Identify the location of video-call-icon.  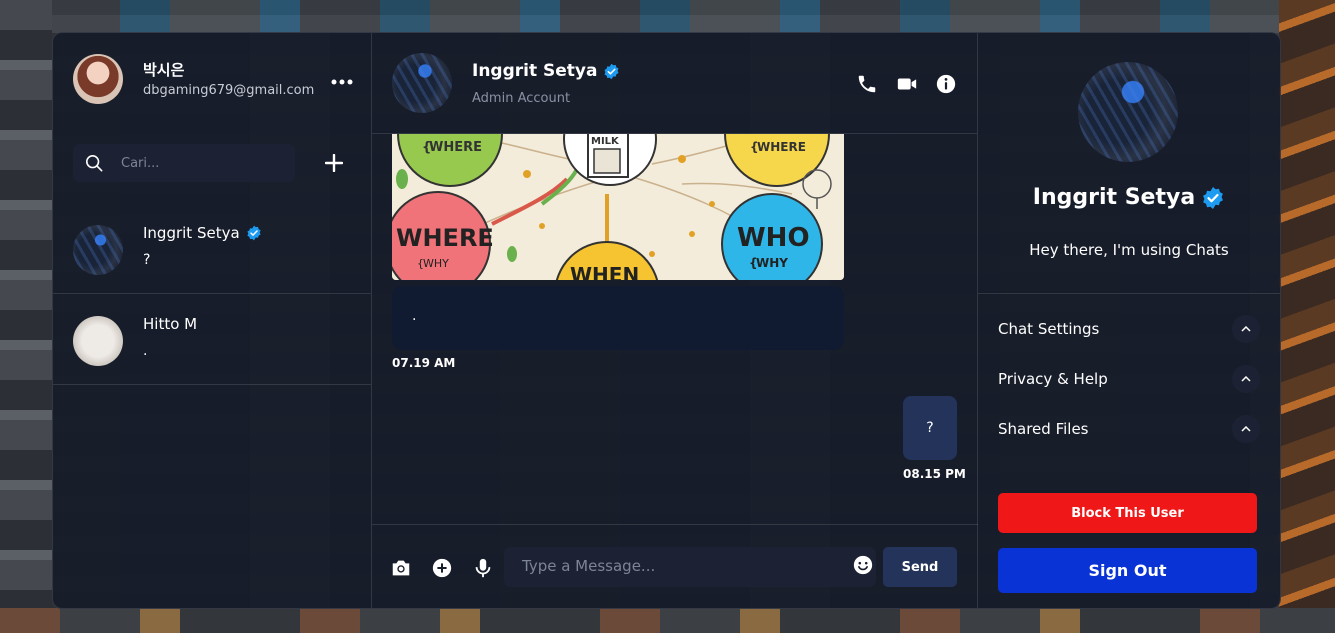
(907, 84).